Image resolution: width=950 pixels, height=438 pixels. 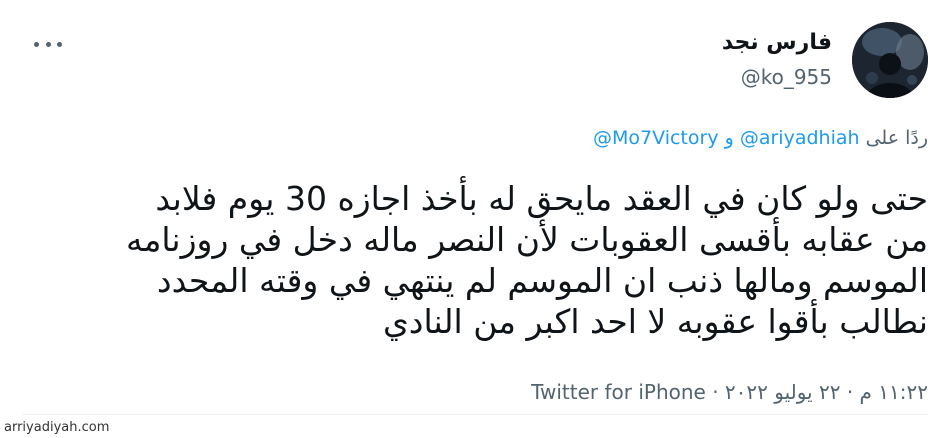 I want to click on reply-prefix: ردًا على, so click(x=896, y=138).